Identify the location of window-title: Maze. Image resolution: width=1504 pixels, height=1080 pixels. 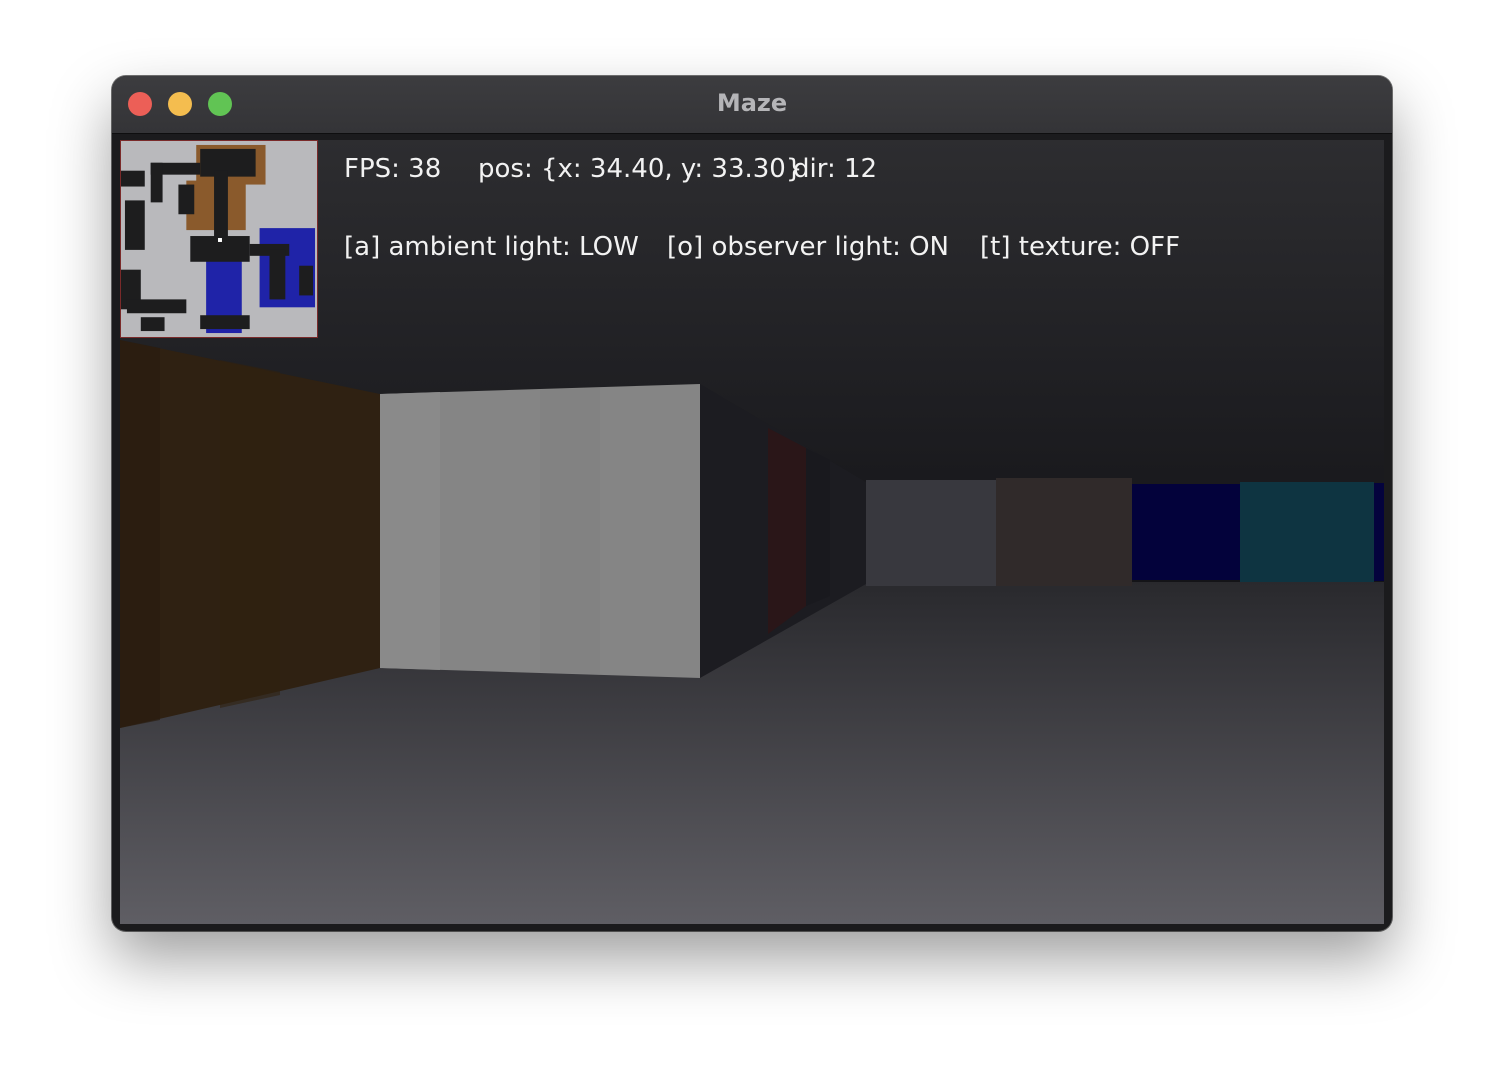
(752, 103).